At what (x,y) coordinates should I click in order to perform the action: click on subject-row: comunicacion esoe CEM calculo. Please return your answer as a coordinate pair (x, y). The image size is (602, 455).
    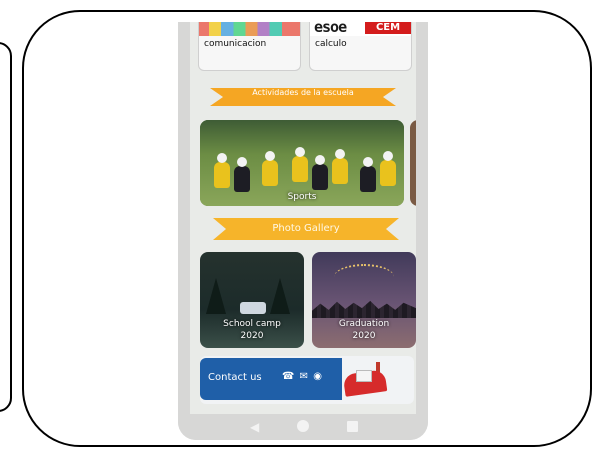
    Looking at the image, I should click on (307, 47).